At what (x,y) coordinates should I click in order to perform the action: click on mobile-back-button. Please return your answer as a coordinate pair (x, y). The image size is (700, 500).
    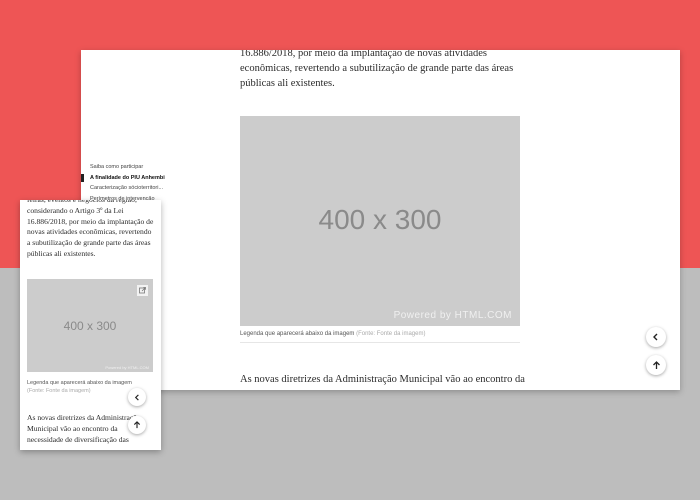
    Looking at the image, I should click on (137, 397).